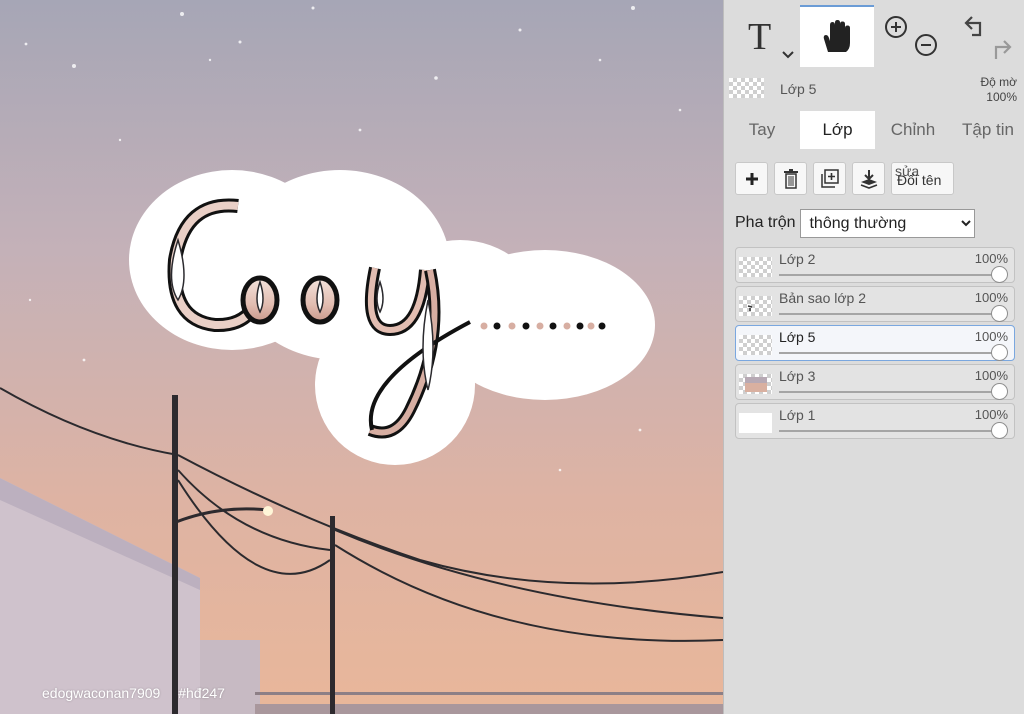 Image resolution: width=1024 pixels, height=714 pixels. I want to click on hand-tool-button, so click(837, 36).